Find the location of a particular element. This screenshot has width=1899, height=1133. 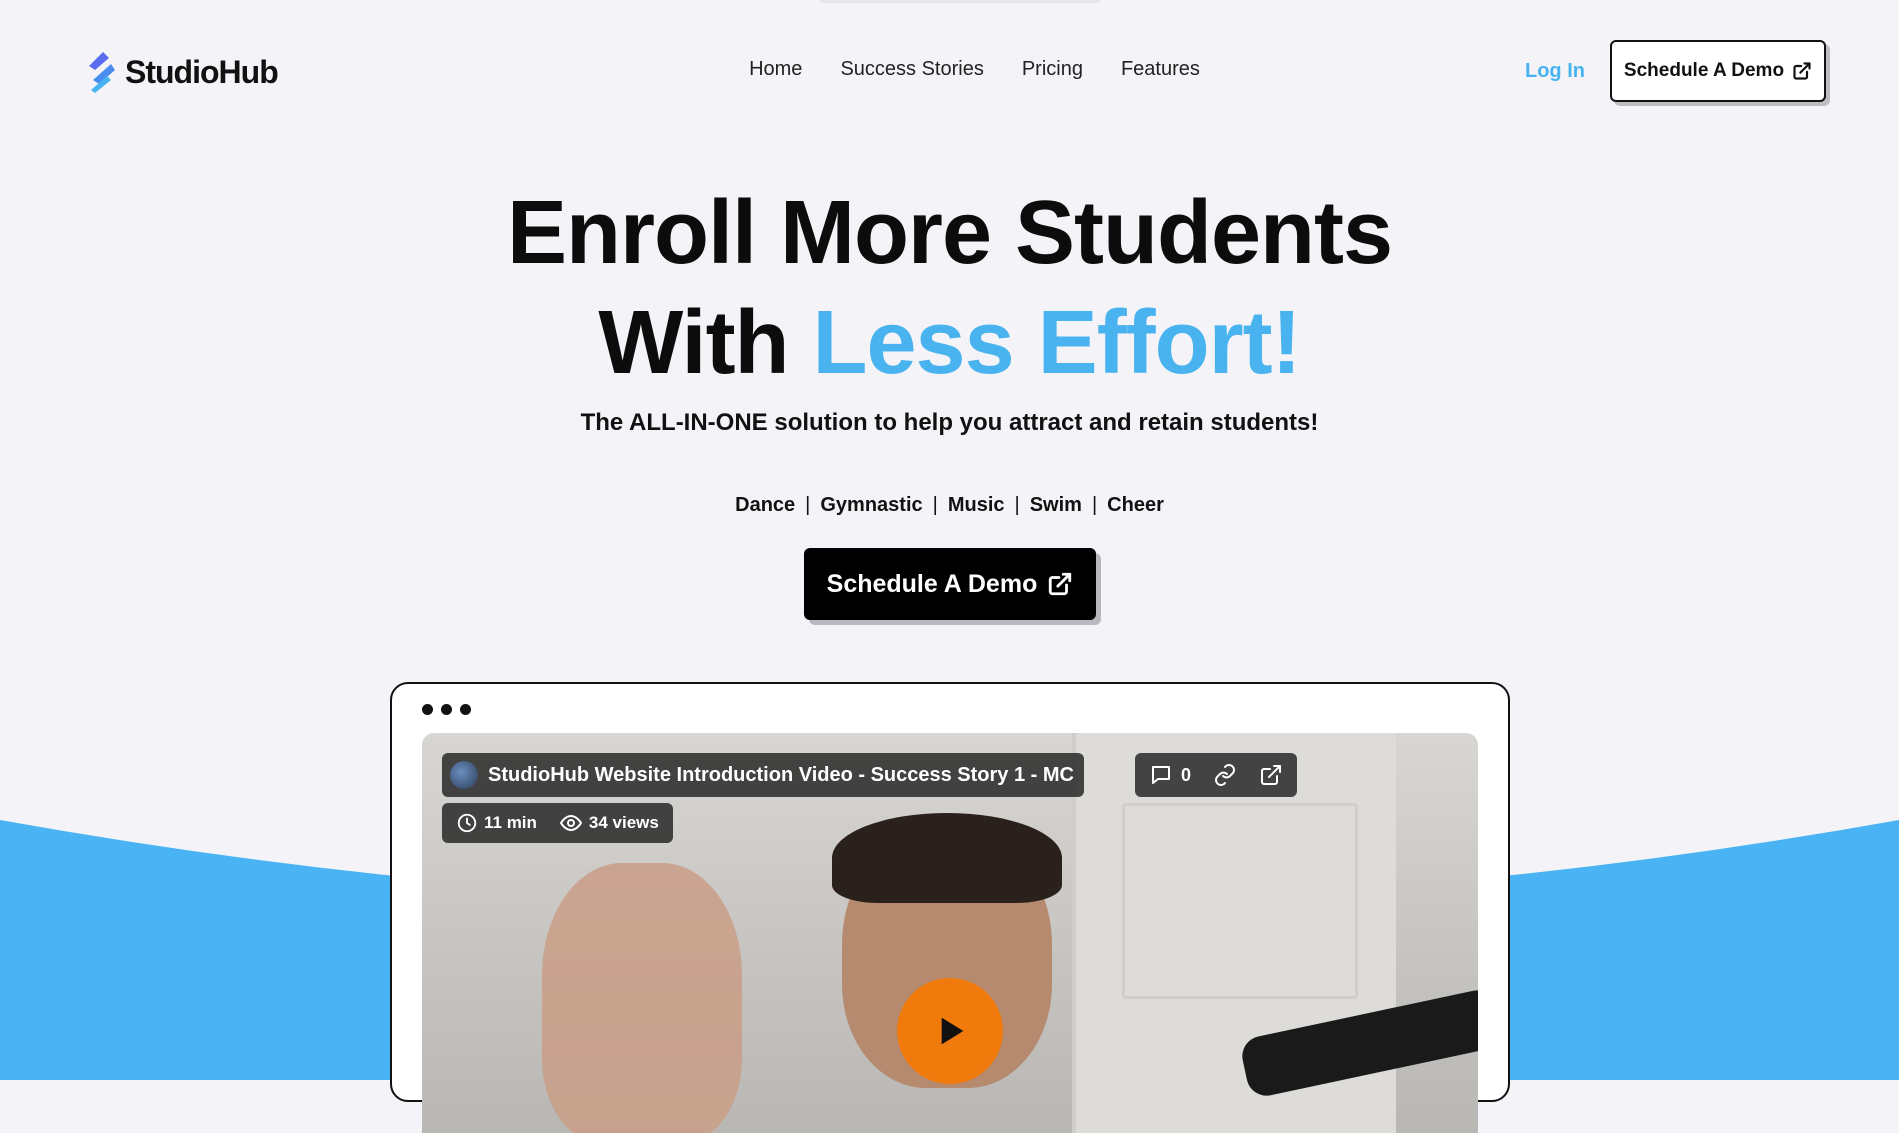

nav-success-stories: Success Stories is located at coordinates (911, 69).